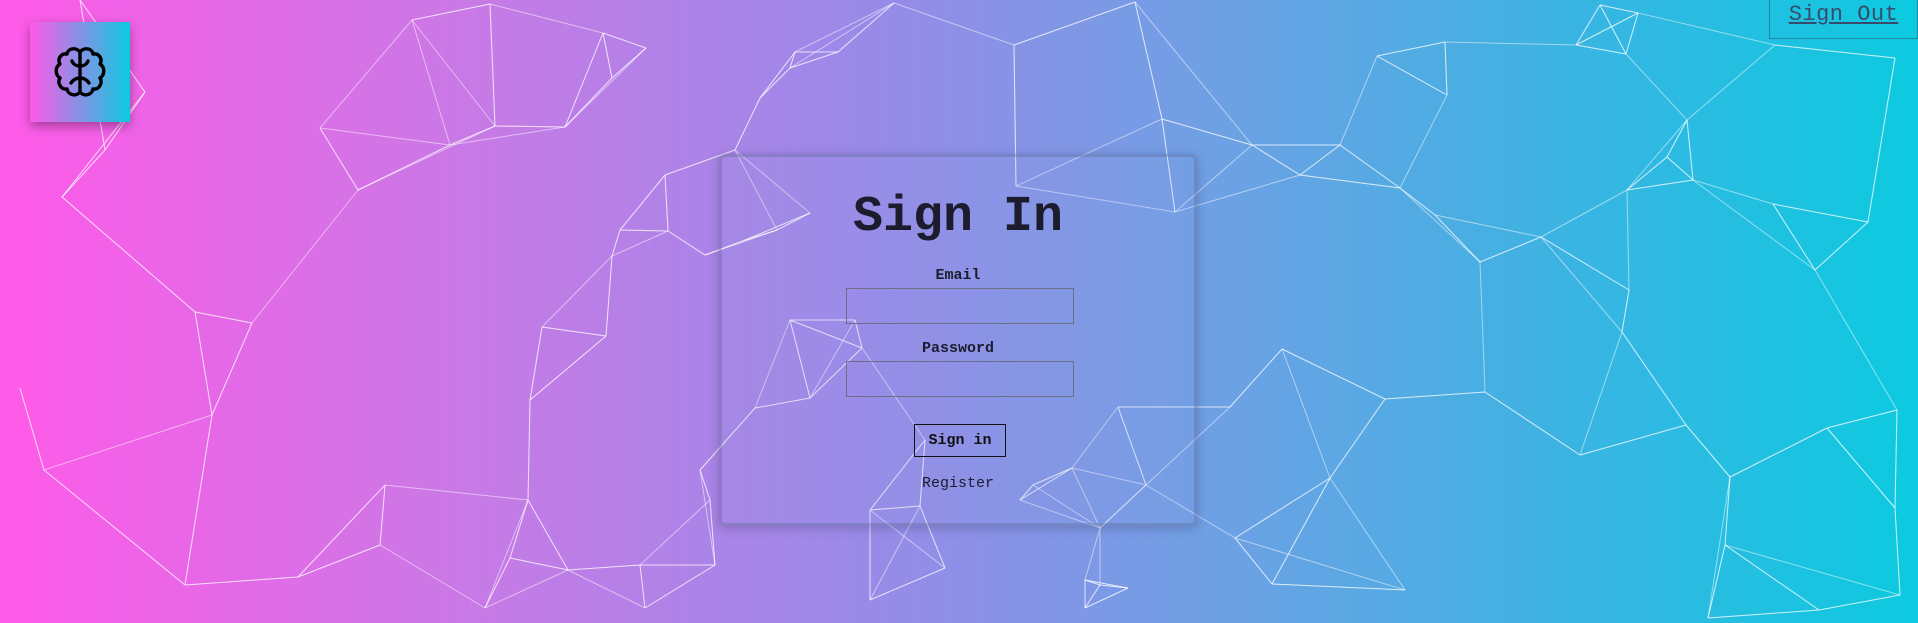 The image size is (1918, 623). What do you see at coordinates (958, 483) in the screenshot?
I see `register-link: Register` at bounding box center [958, 483].